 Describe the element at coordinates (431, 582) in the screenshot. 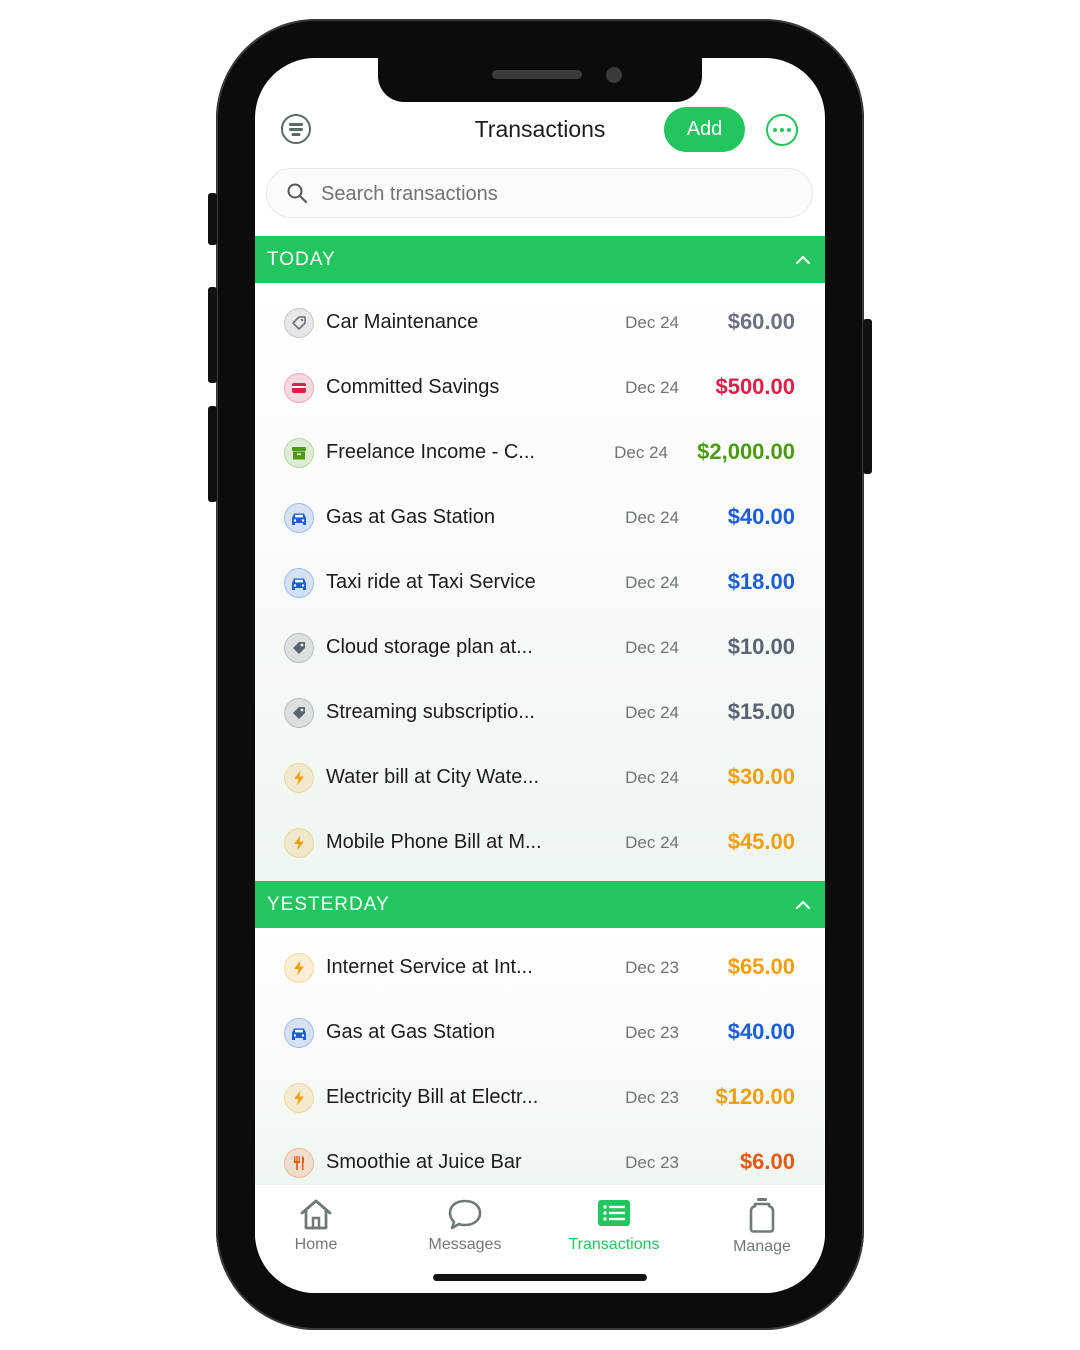

I see `transaction-title: Taxi ride at Taxi Service` at that location.